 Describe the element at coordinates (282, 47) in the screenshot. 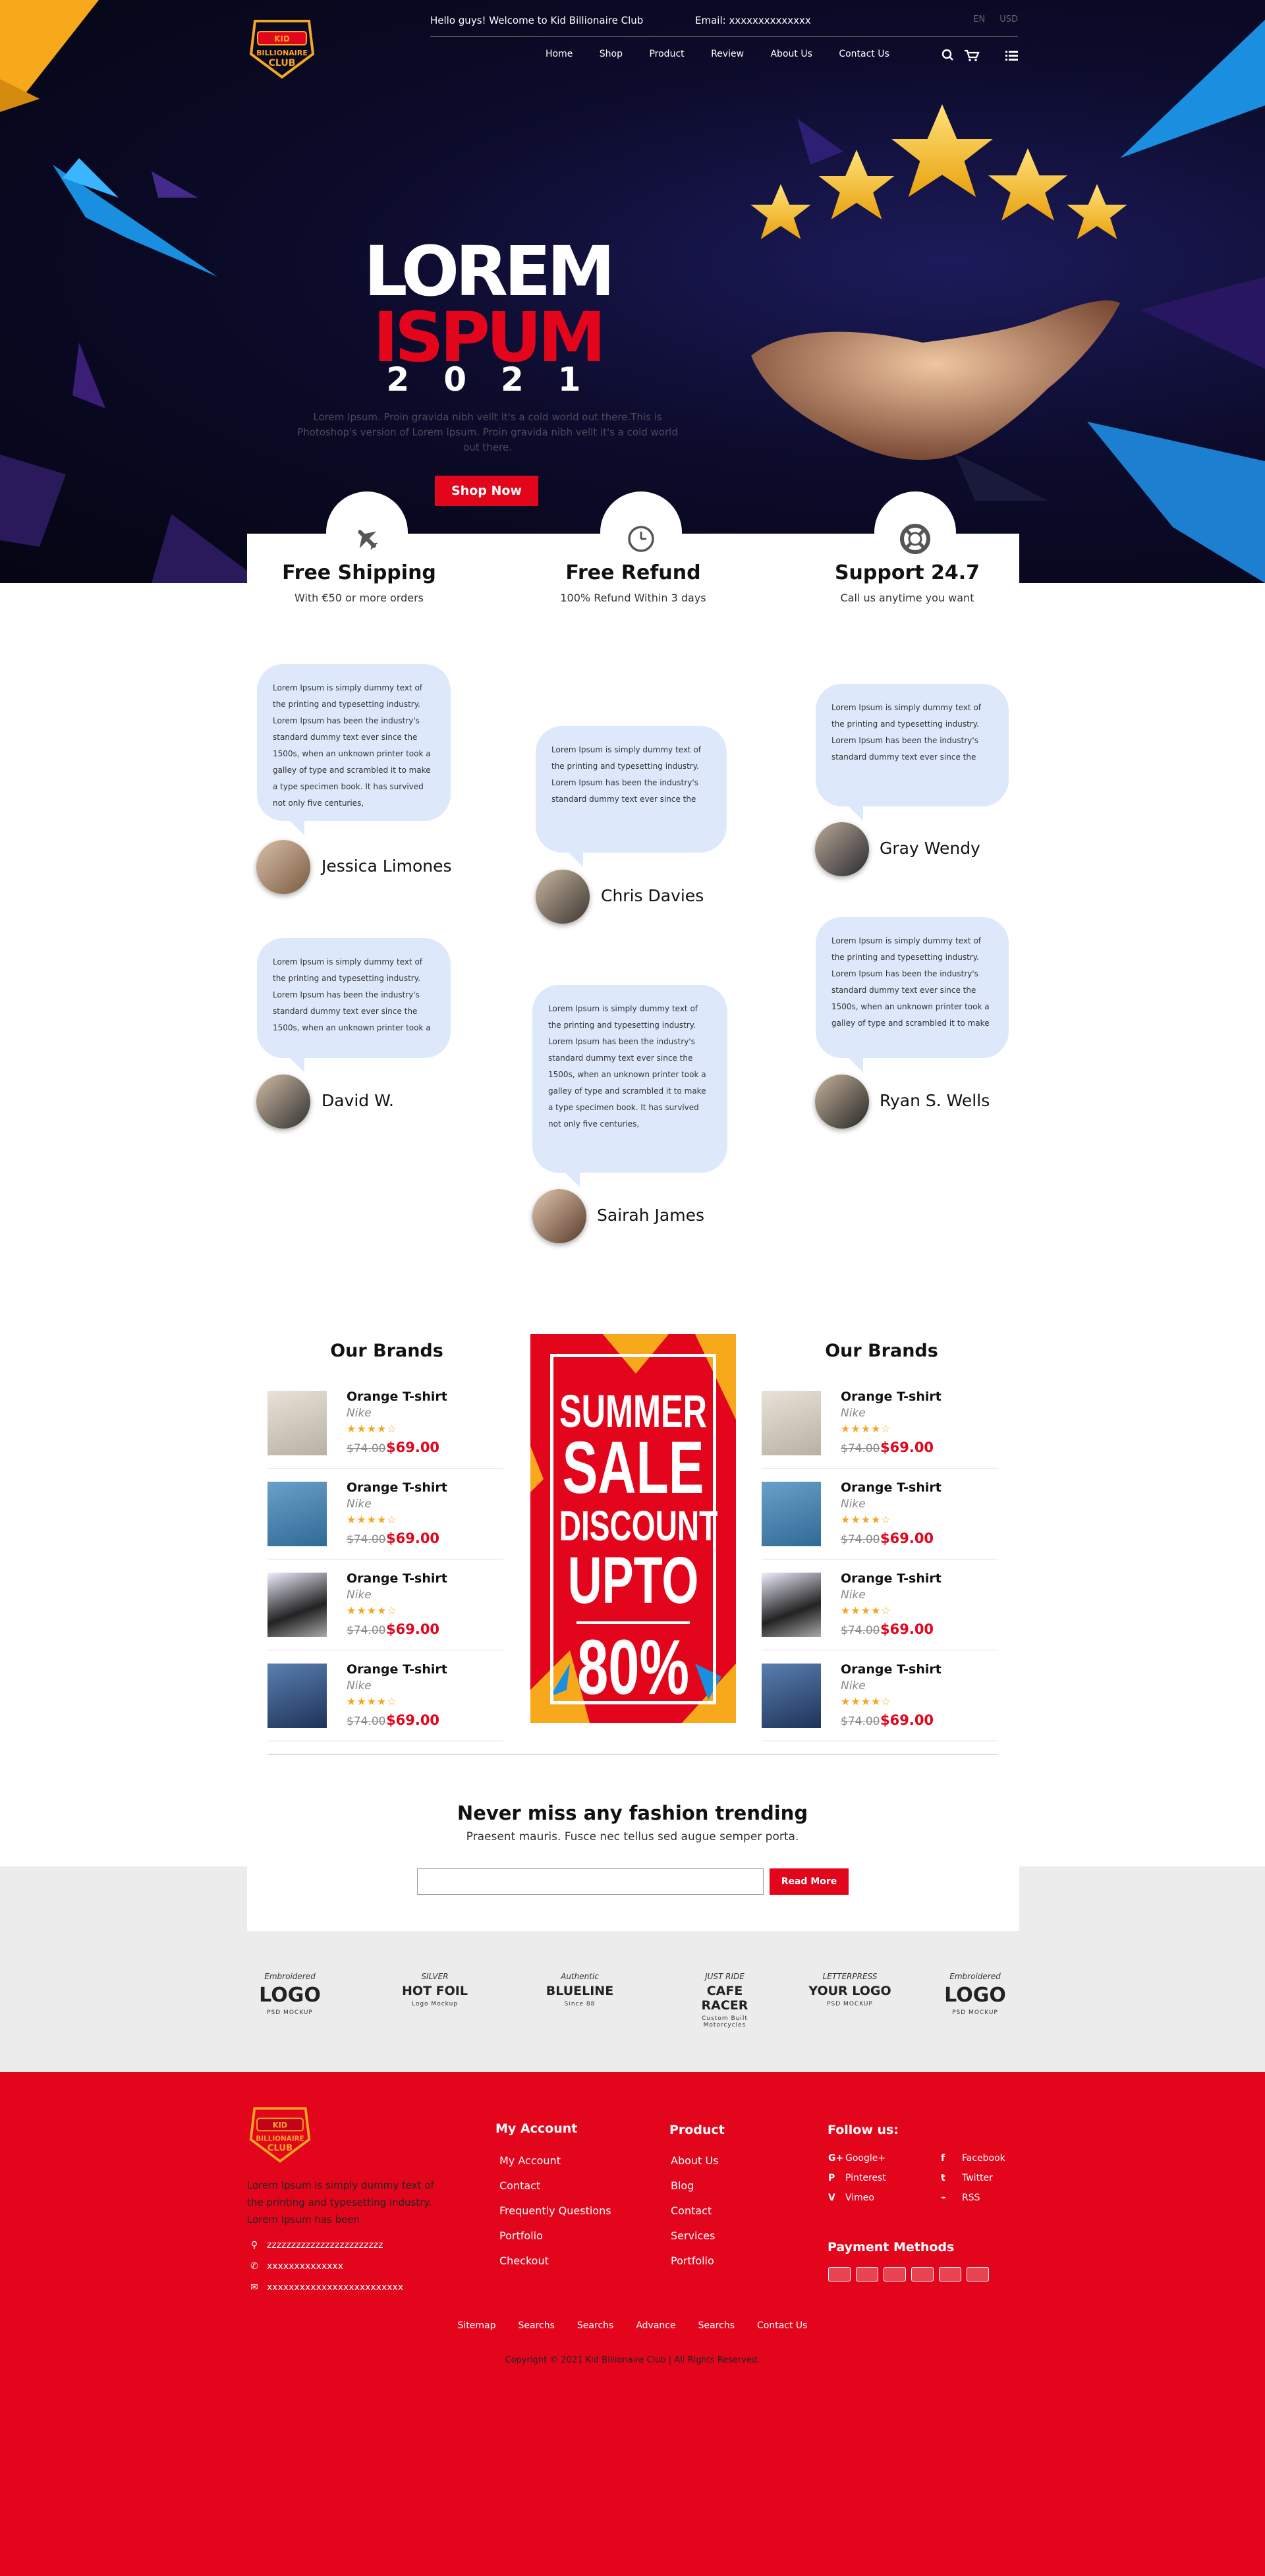

I see `brand-logo: KID BILLIONAIRE CLUB` at that location.